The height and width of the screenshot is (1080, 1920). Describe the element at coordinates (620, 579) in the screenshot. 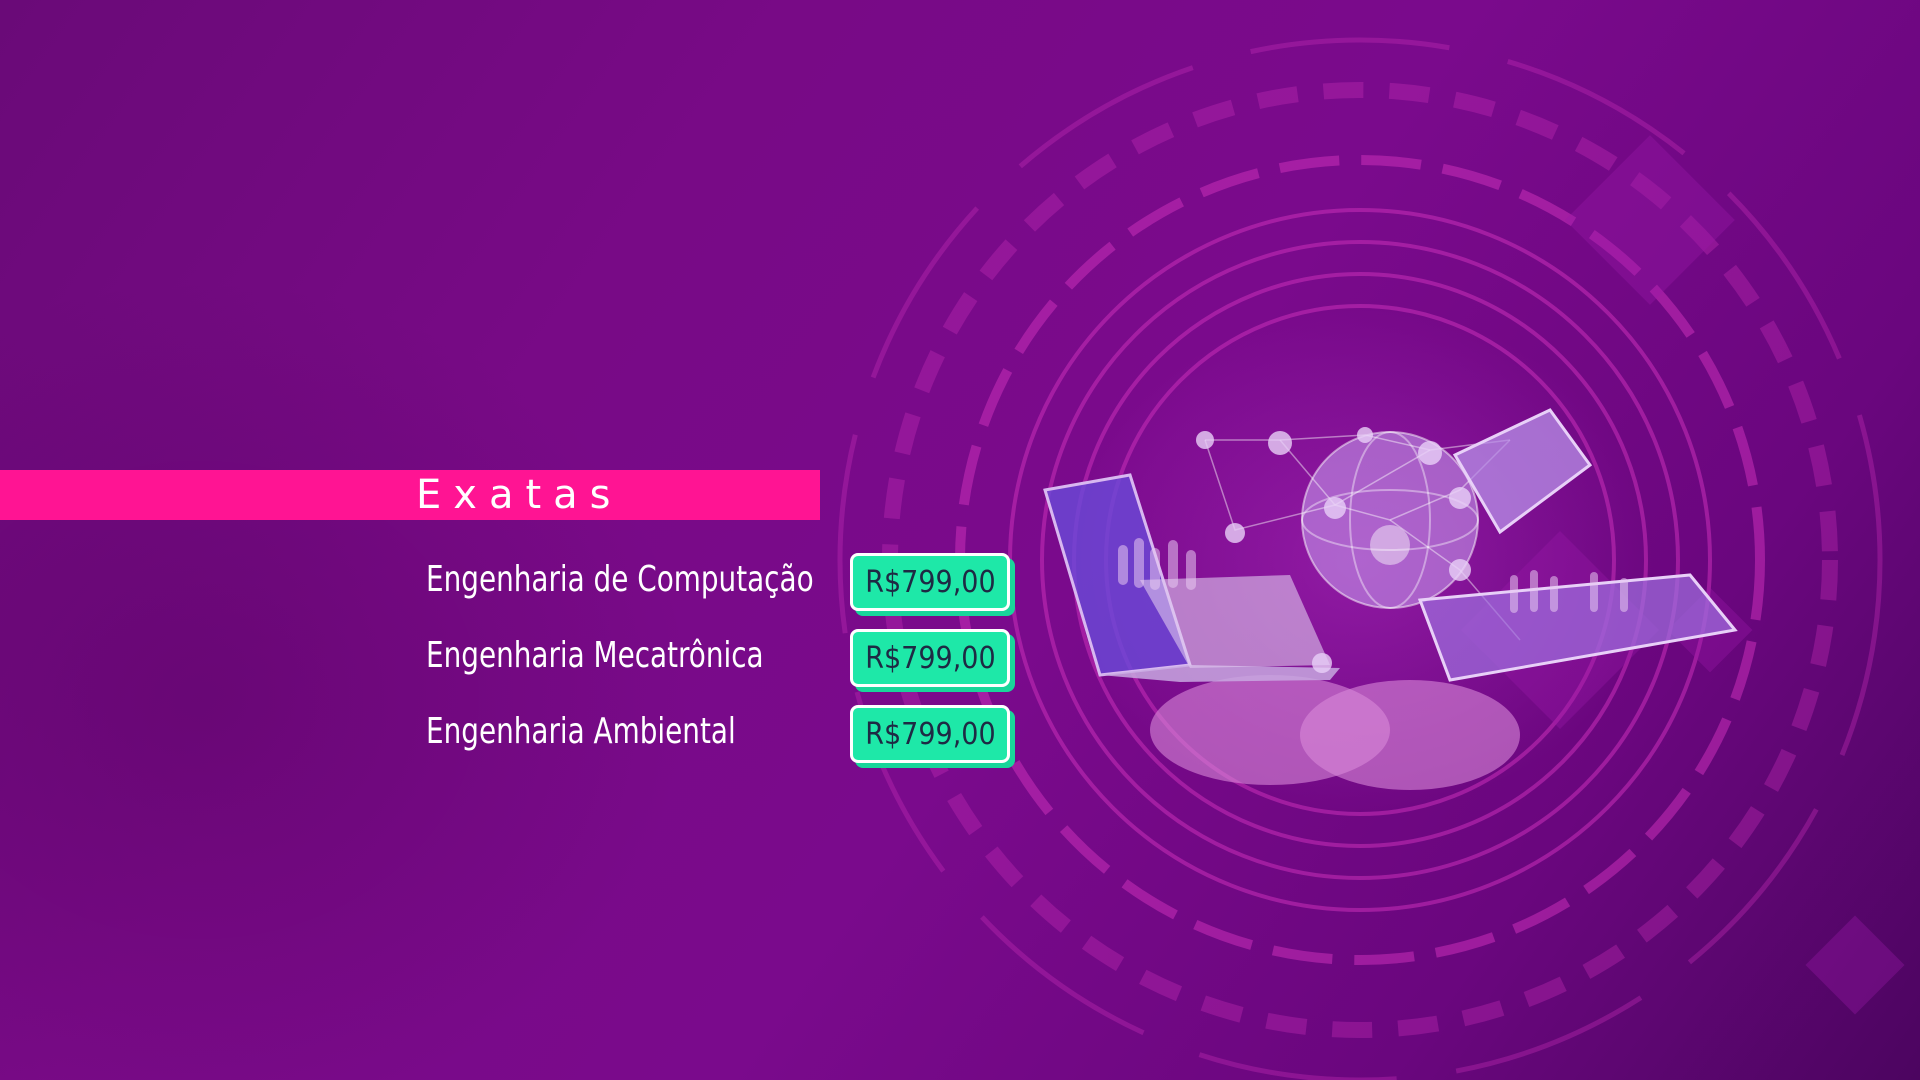

I see `course-name: Engenharia de Computação` at that location.